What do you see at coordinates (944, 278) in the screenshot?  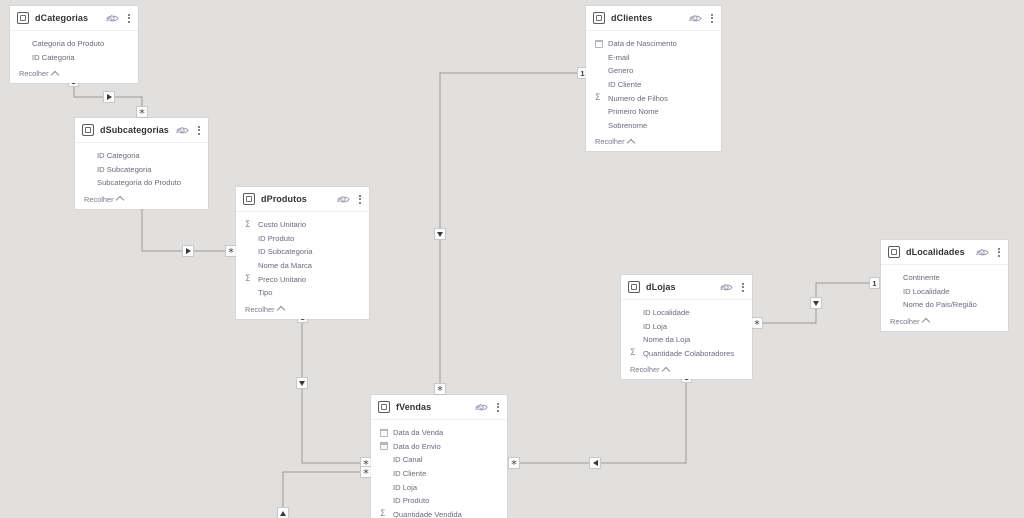 I see `field-row: Continente` at bounding box center [944, 278].